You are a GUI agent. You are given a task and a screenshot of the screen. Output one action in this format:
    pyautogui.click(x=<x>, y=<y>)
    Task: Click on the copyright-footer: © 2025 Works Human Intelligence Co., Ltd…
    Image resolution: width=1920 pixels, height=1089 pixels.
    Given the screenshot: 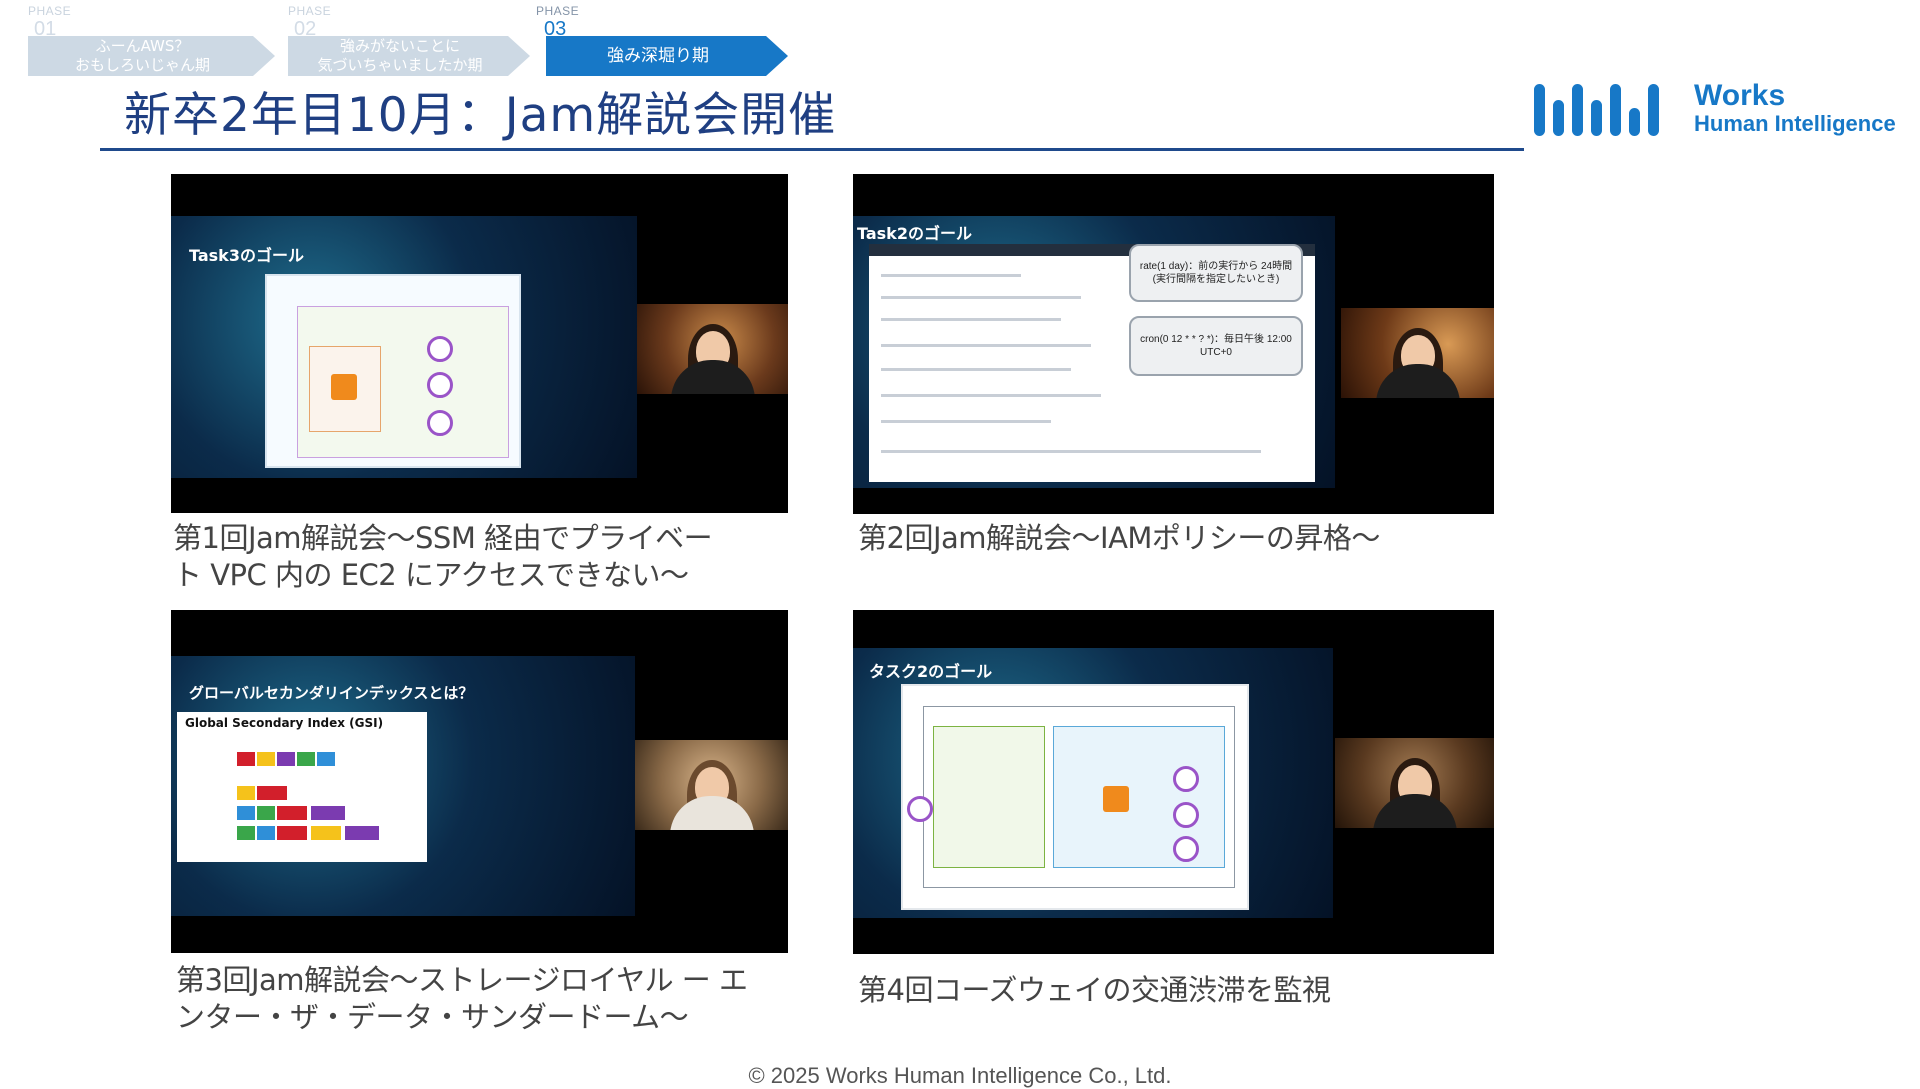 What is the action you would take?
    pyautogui.click(x=960, y=1075)
    